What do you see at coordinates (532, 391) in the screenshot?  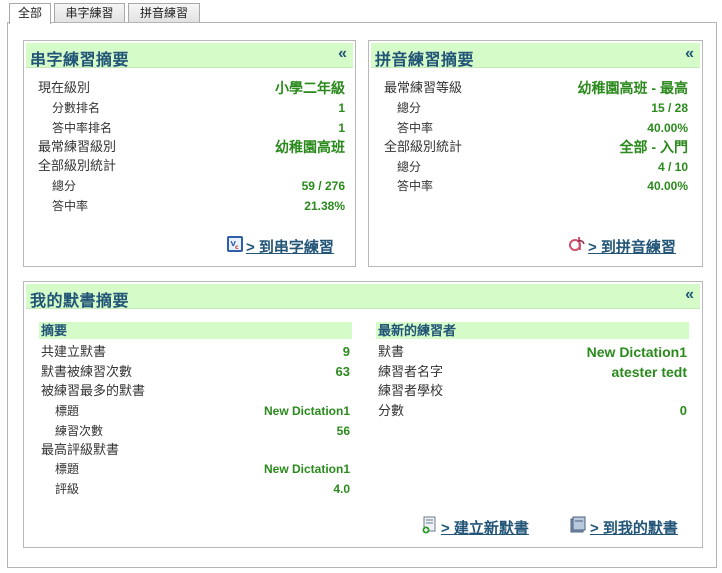 I see `school-row: 練習者學校` at bounding box center [532, 391].